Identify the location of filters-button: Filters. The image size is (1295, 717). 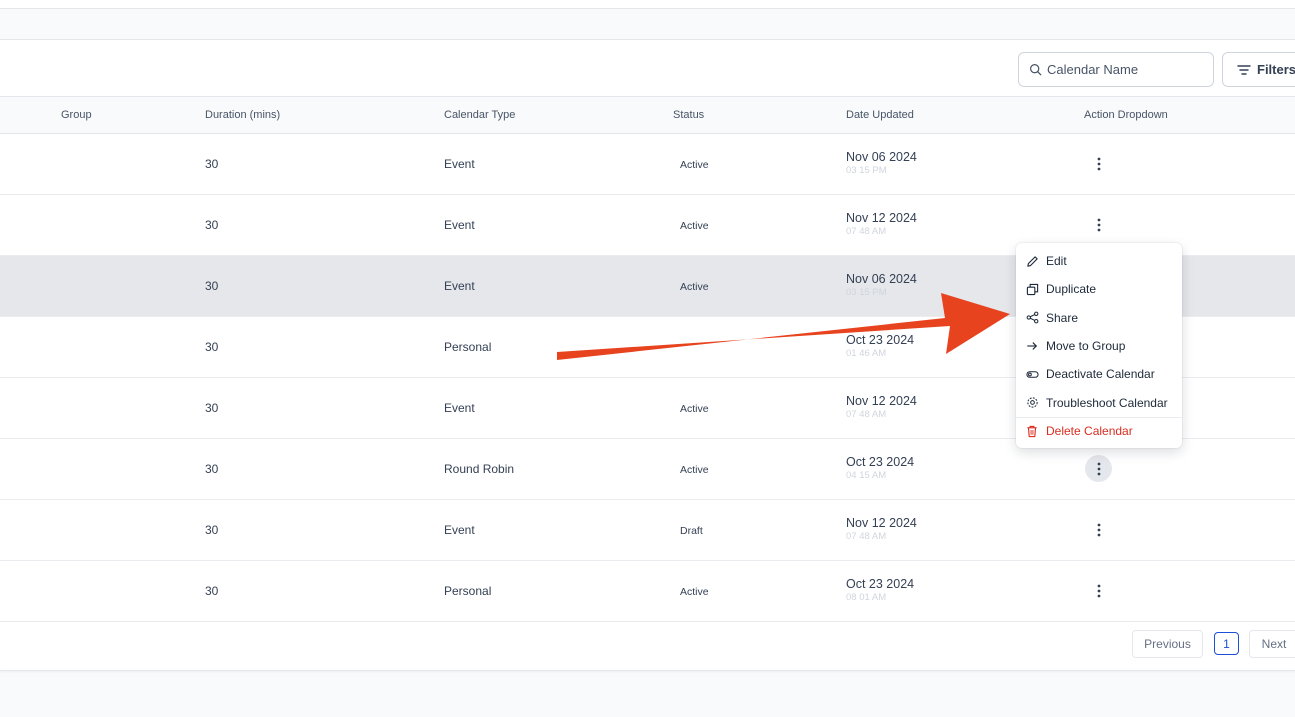
(1258, 69).